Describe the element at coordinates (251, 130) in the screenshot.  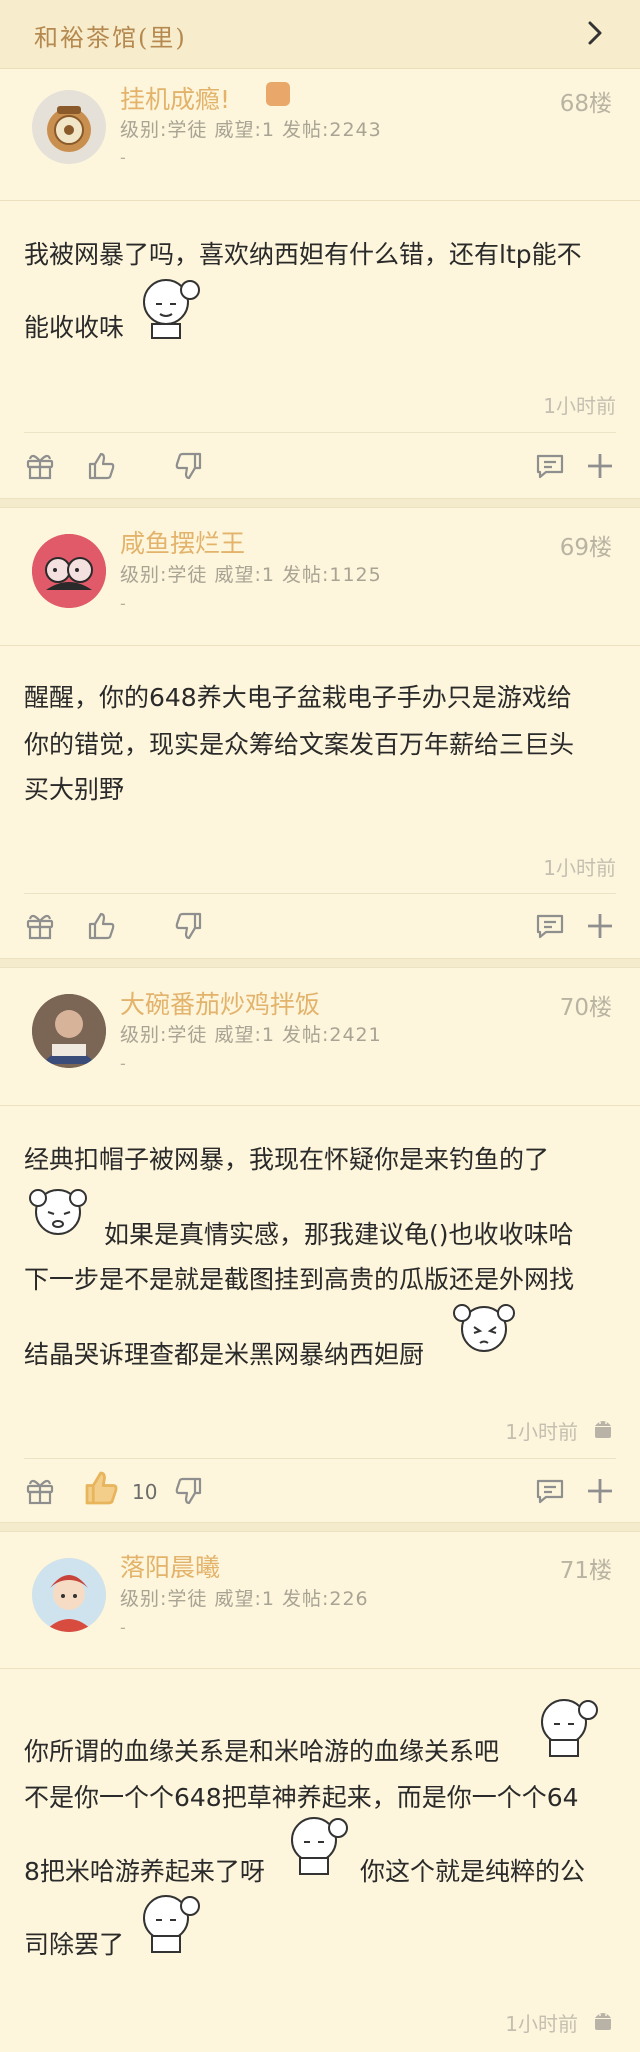
I see `user-meta: 级别:学徒 威望:1 发帖:2243` at that location.